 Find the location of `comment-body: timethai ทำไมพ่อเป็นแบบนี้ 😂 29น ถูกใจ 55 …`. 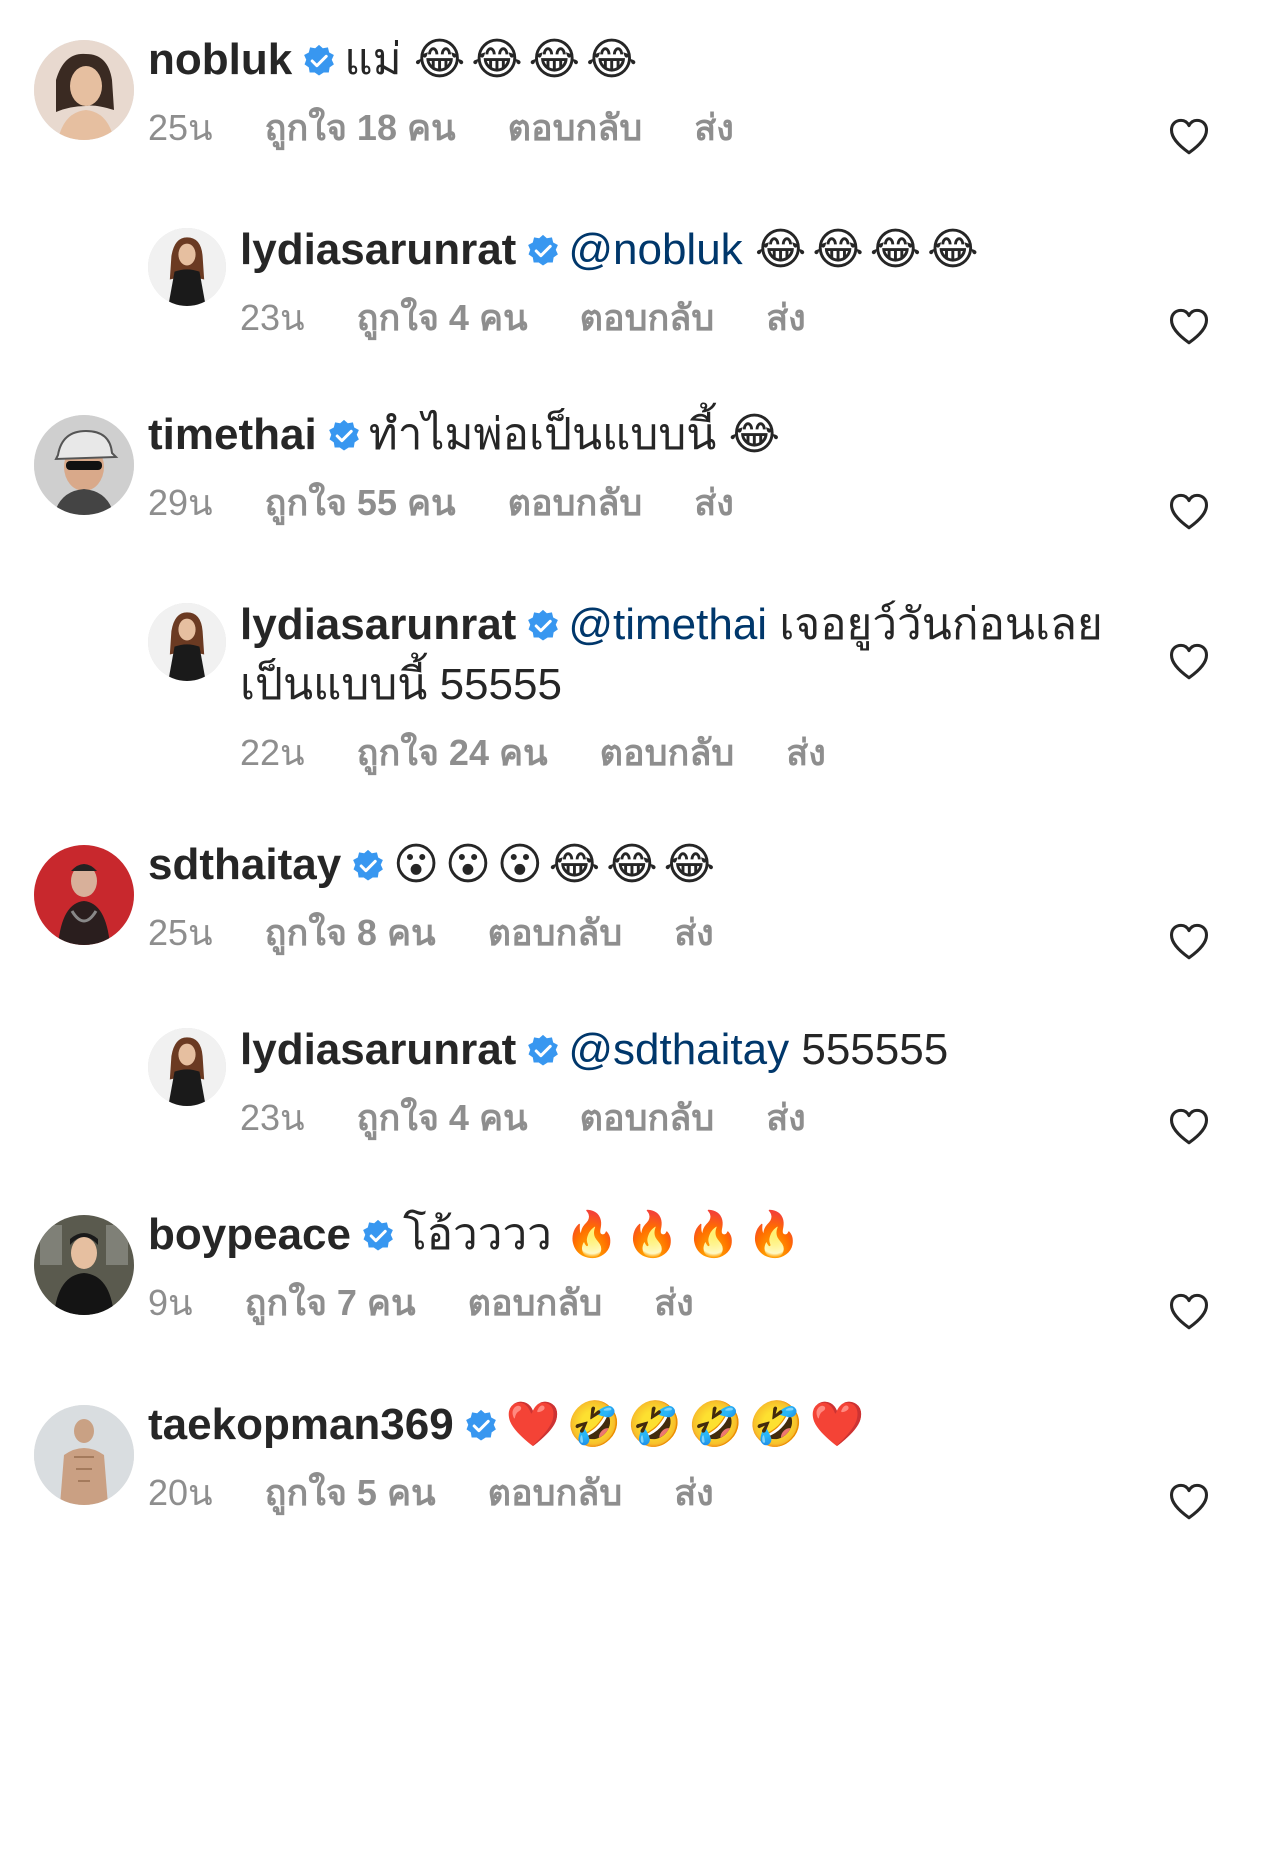

comment-body: timethai ทำไมพ่อเป็นแบบนี้ 😂 29น ถูกใจ 55 … is located at coordinates (644, 465).